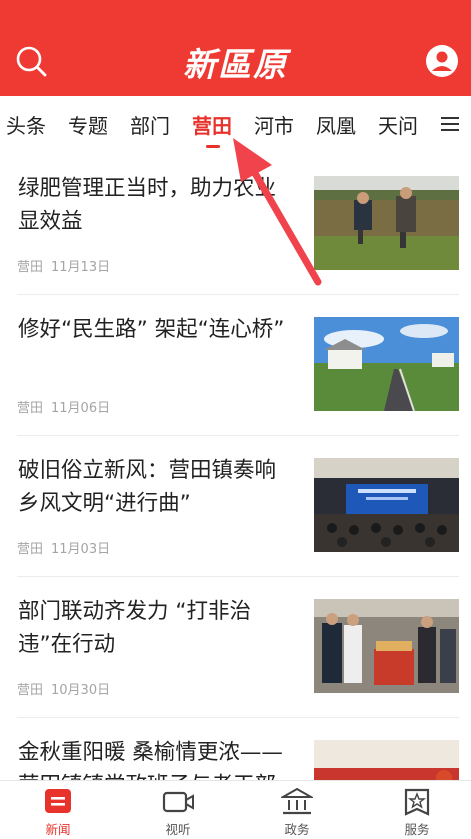  I want to click on news-meta: 营田 10月30日, so click(63, 688).